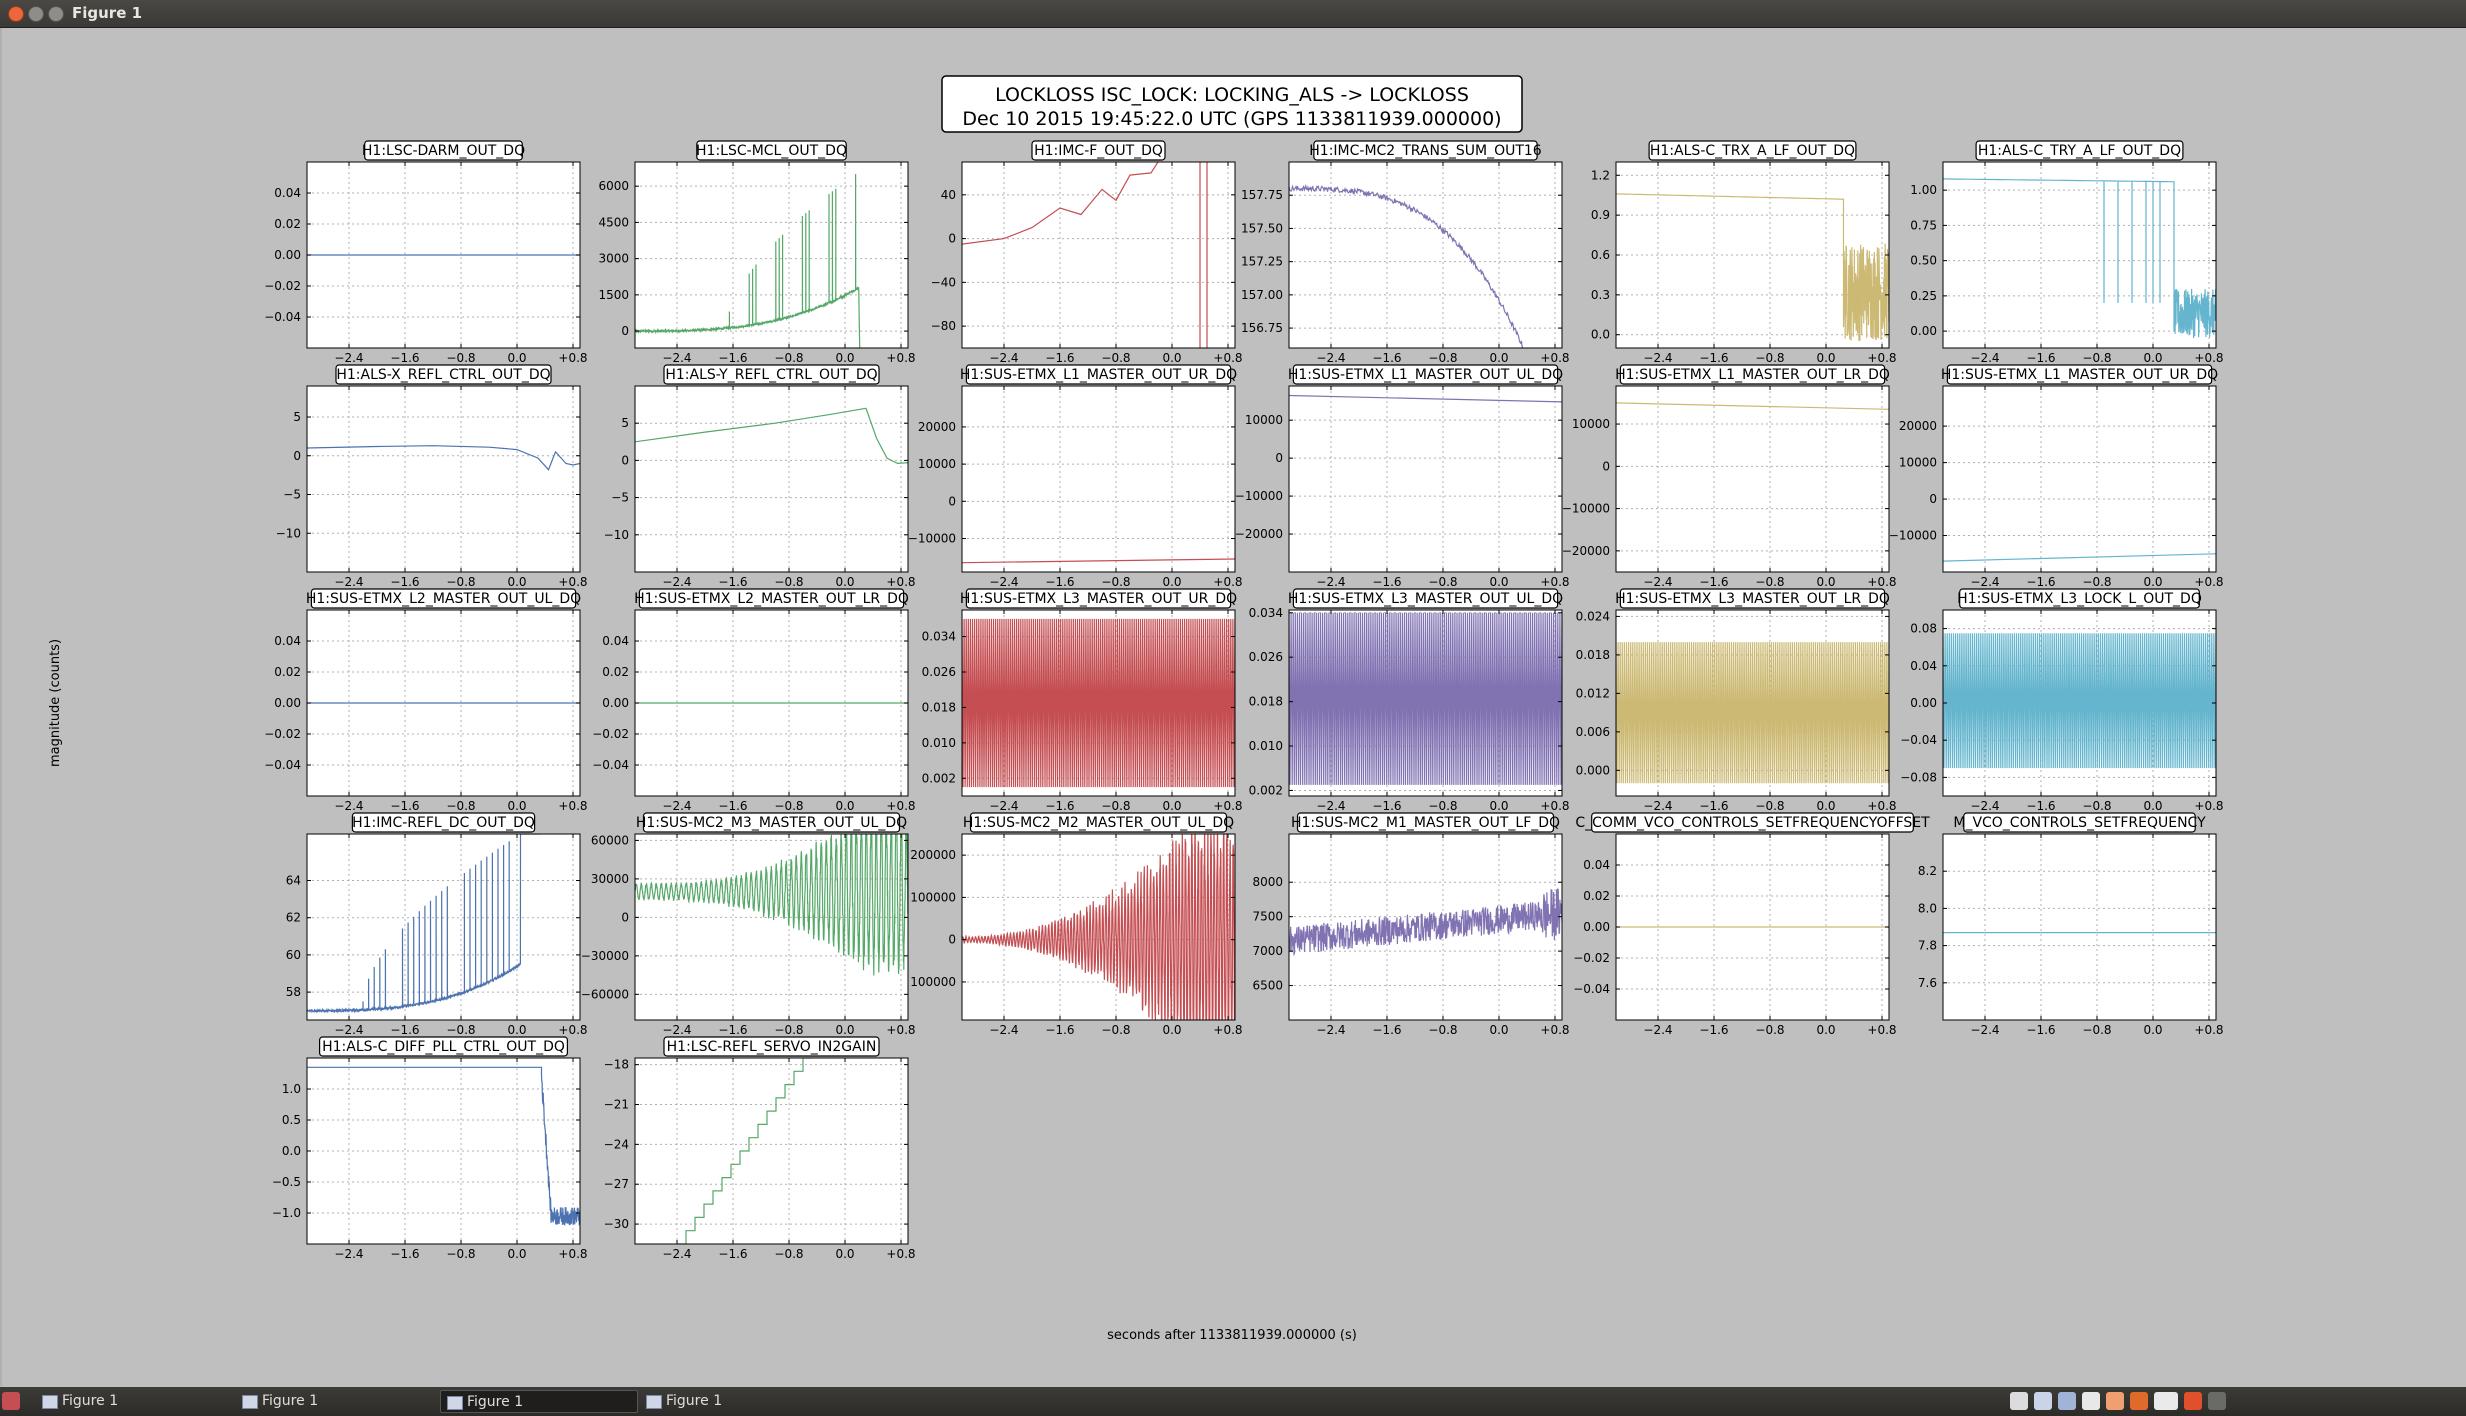 The width and height of the screenshot is (2466, 1416). Describe the element at coordinates (539, 1401) in the screenshot. I see `taskbar-item-3: Figure 1` at that location.